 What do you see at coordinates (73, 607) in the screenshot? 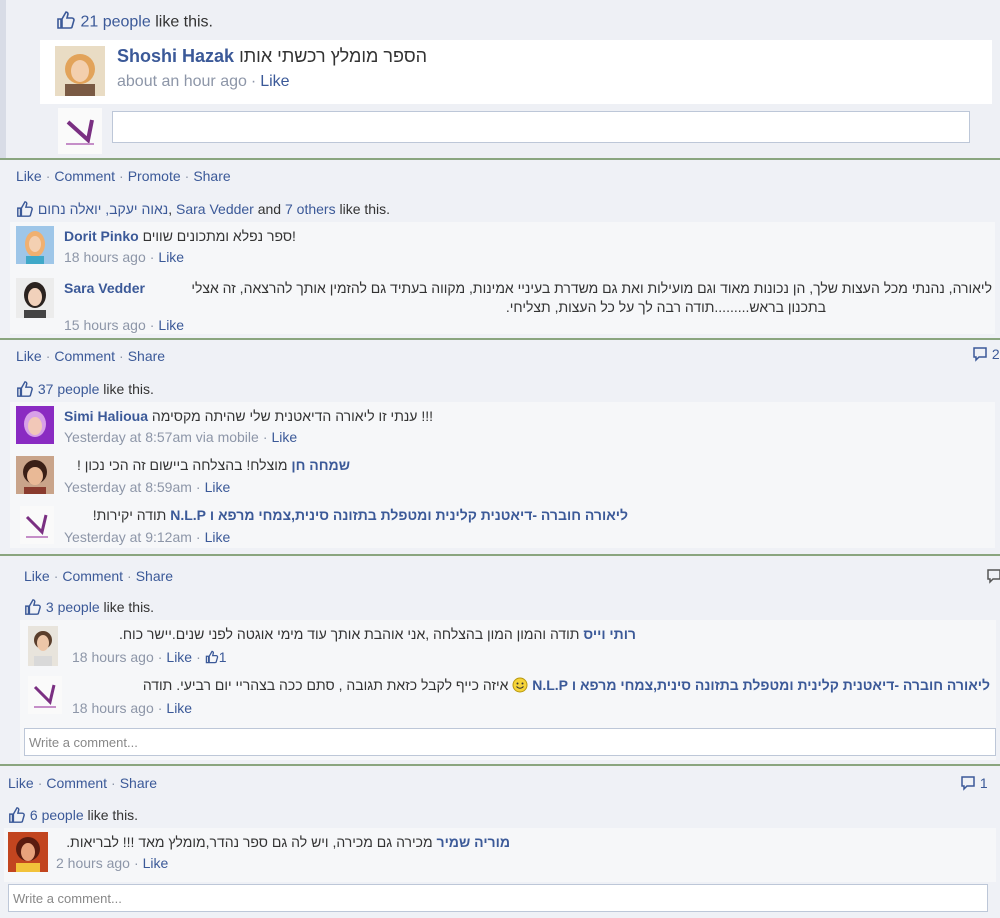
I see `likes-count-link: 3 people` at bounding box center [73, 607].